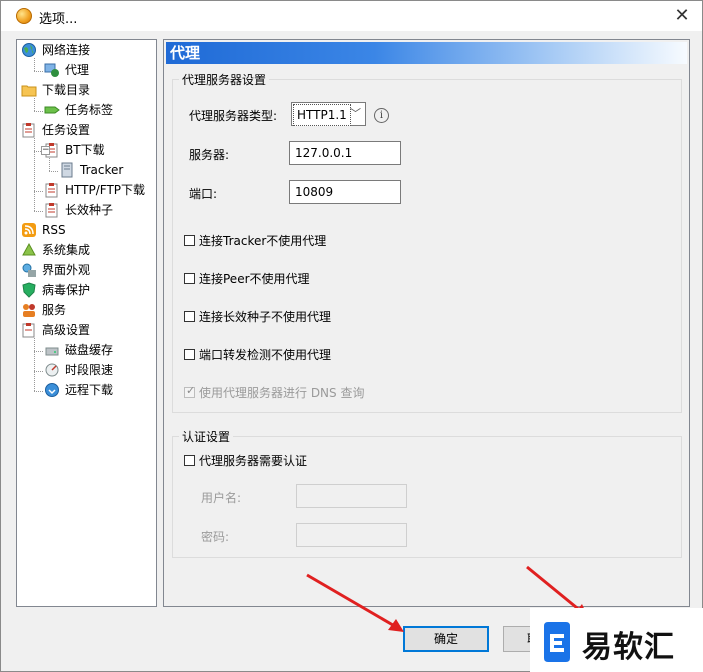 The width and height of the screenshot is (703, 672). What do you see at coordinates (352, 601) in the screenshot?
I see `arrow-line-left` at bounding box center [352, 601].